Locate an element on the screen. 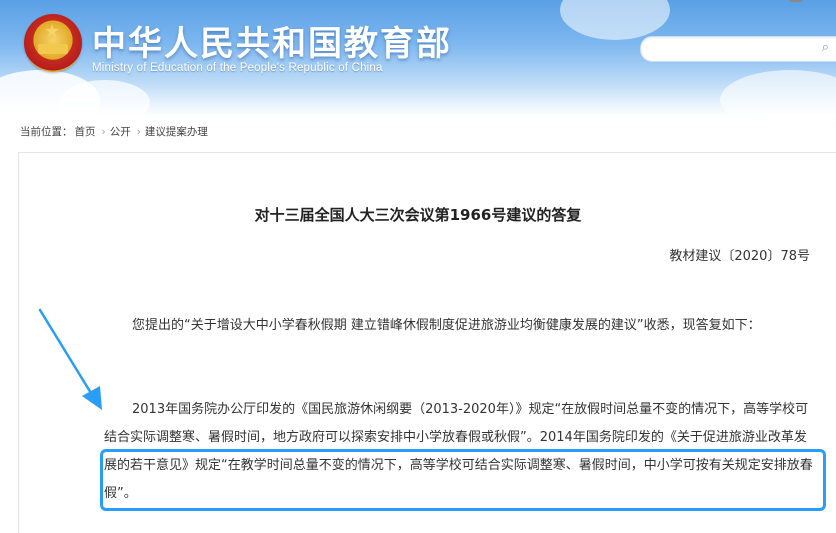  breadcrumb: 当前位置： 首页 › 公开 › 建议提案办理 is located at coordinates (115, 131).